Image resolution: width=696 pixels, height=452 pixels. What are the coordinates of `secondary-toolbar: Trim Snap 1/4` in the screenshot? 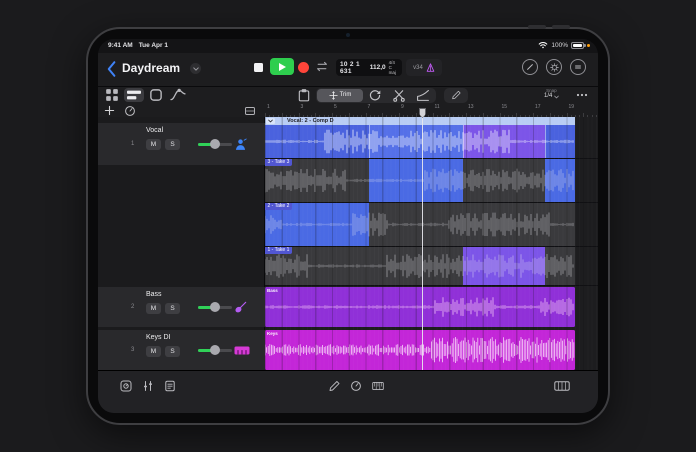 It's located at (348, 95).